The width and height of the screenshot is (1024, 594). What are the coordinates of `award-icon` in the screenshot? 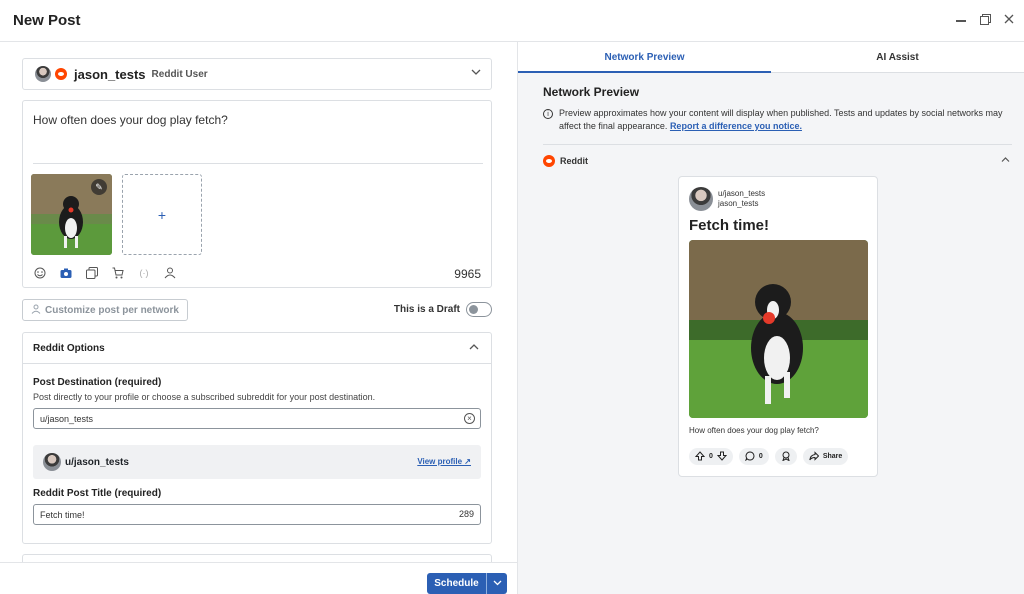 It's located at (786, 457).